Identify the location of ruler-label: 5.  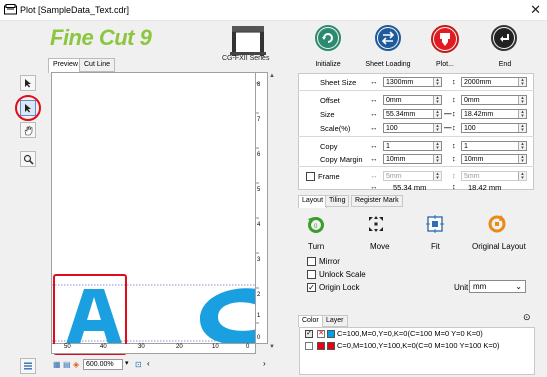
(259, 190).